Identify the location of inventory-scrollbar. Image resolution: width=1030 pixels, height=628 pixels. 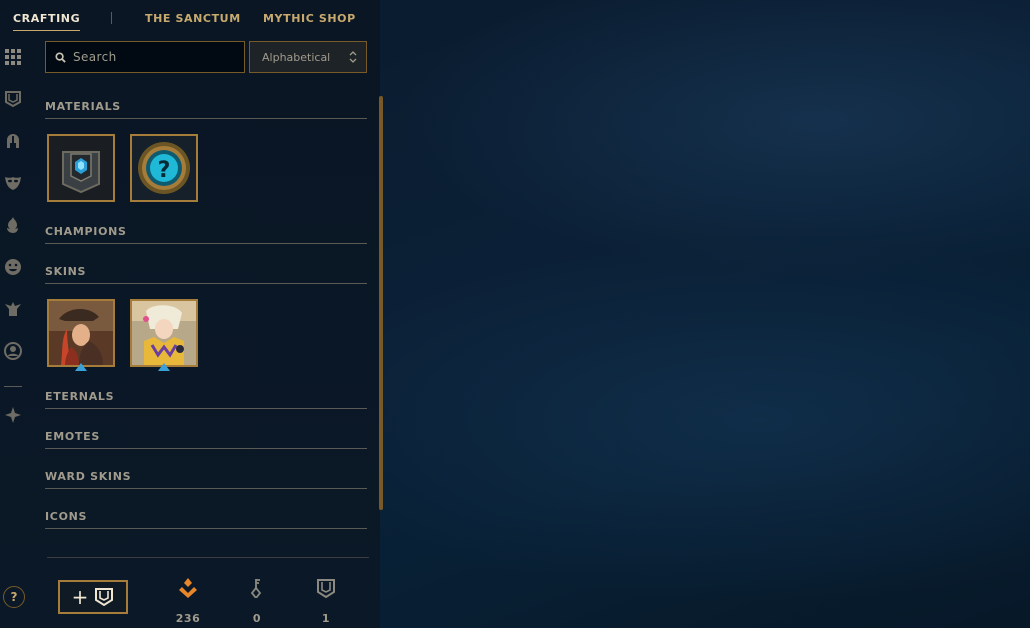
(381, 303).